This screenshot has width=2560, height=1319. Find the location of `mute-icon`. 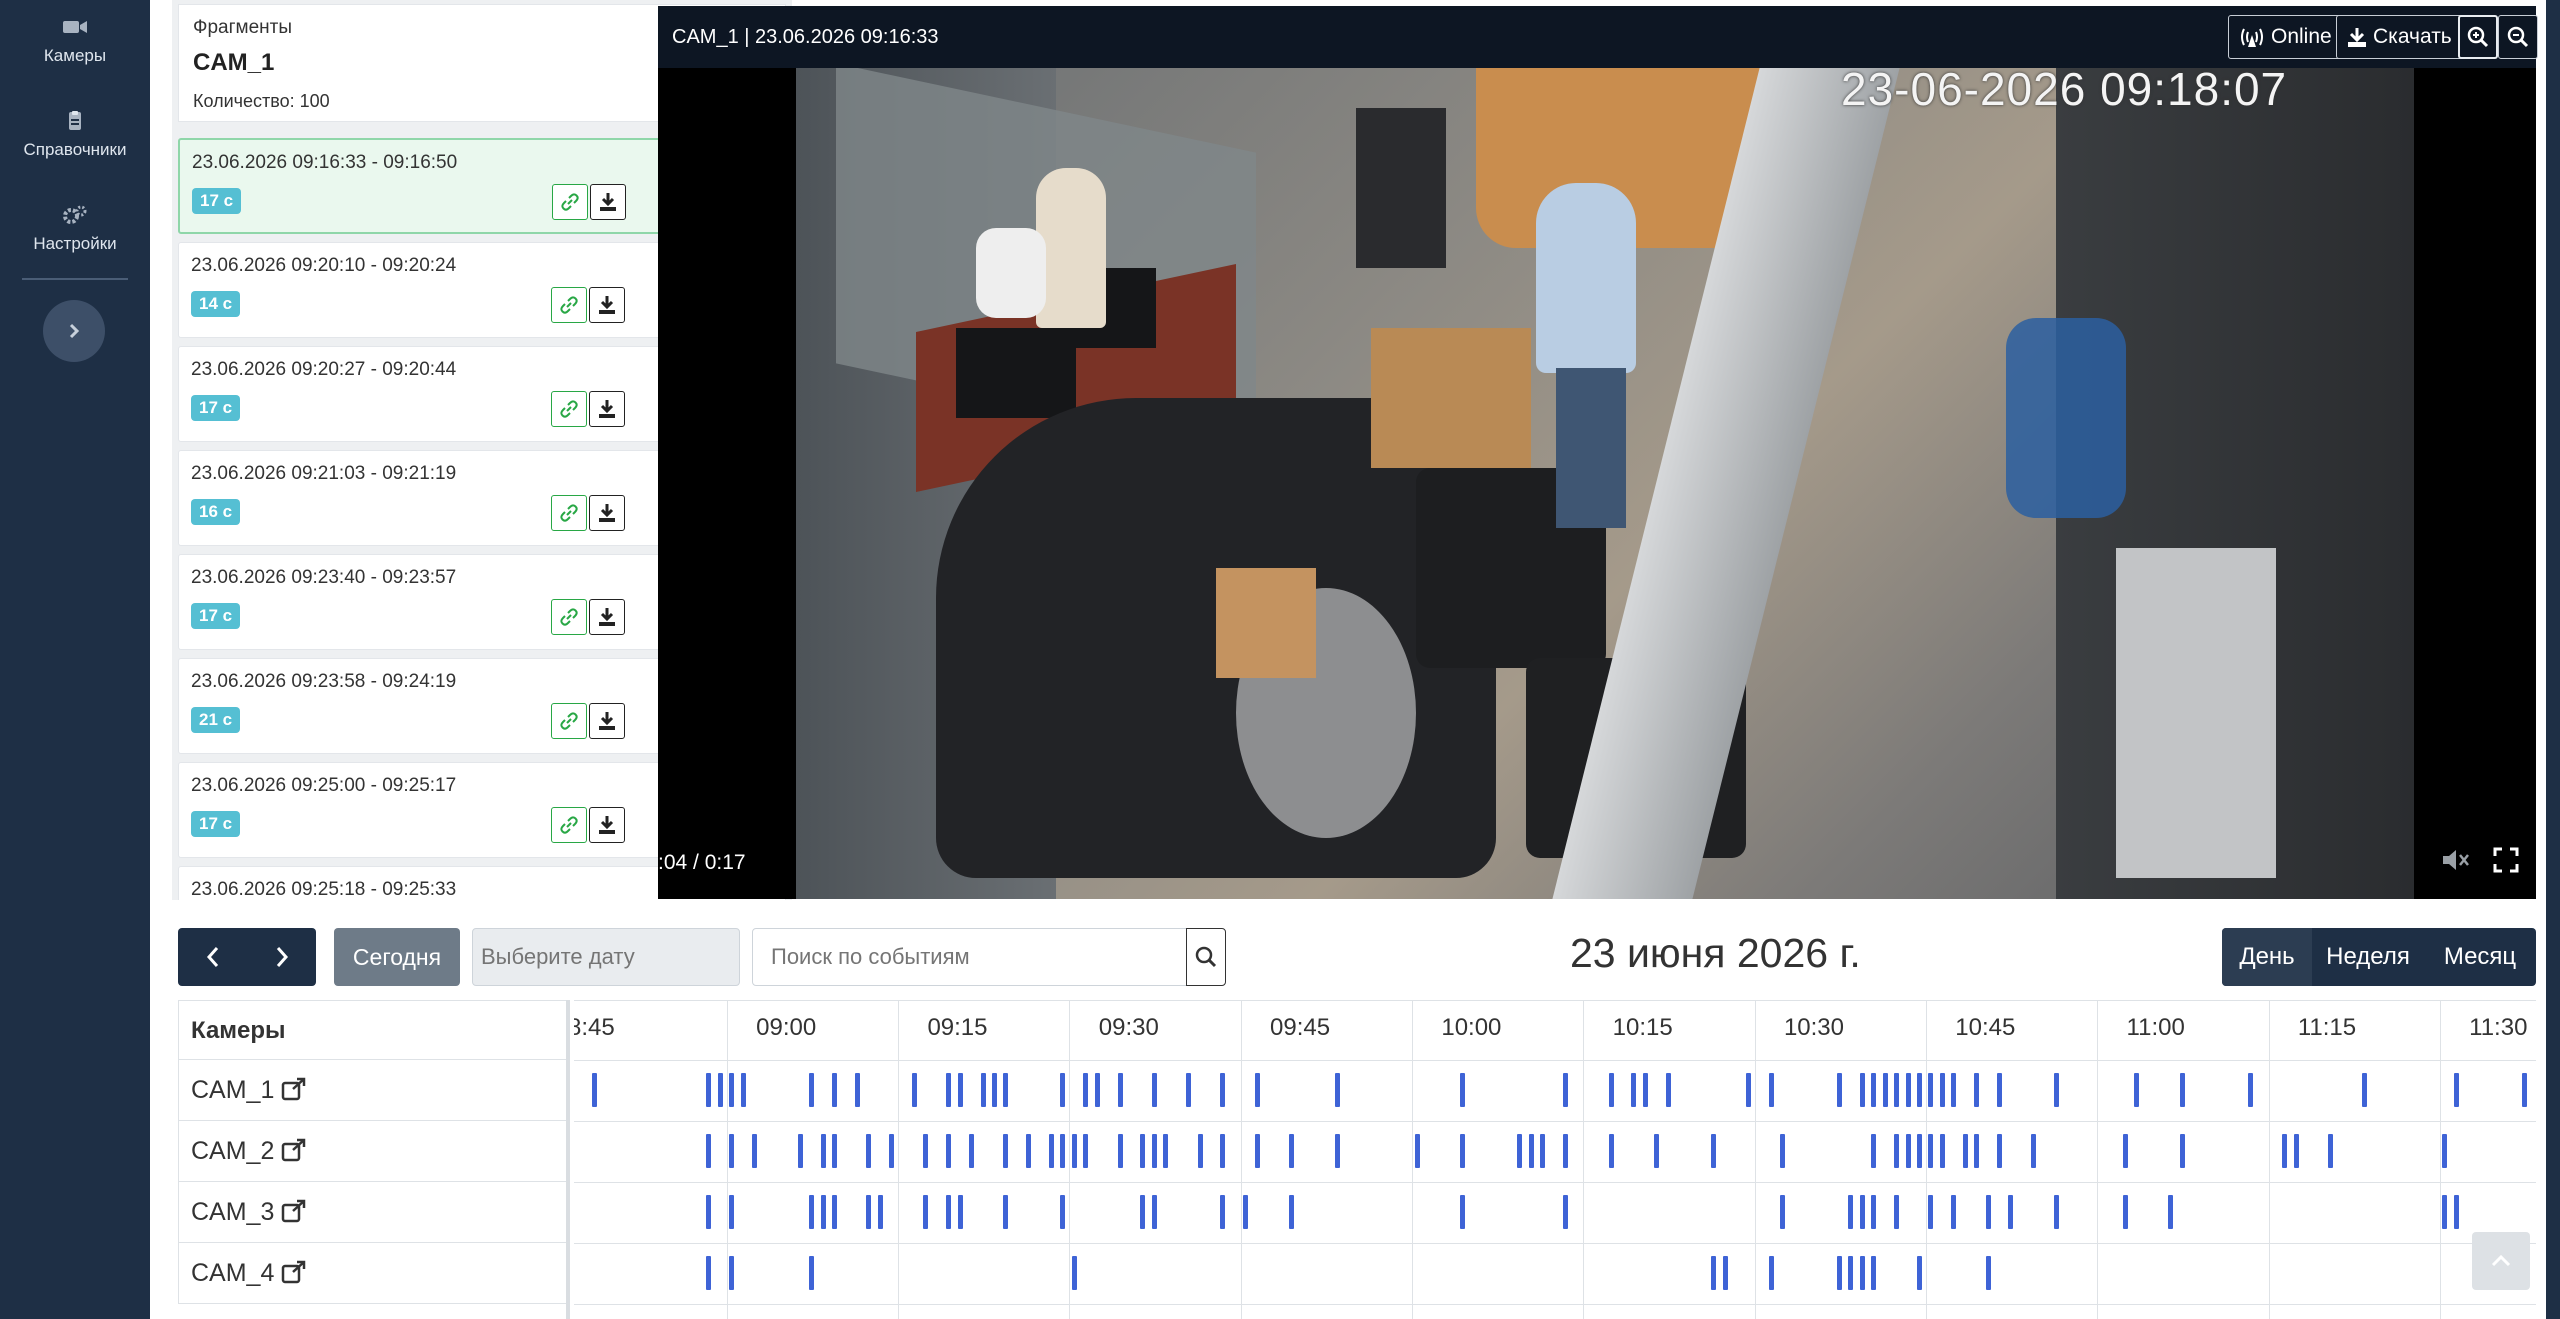

mute-icon is located at coordinates (2455, 862).